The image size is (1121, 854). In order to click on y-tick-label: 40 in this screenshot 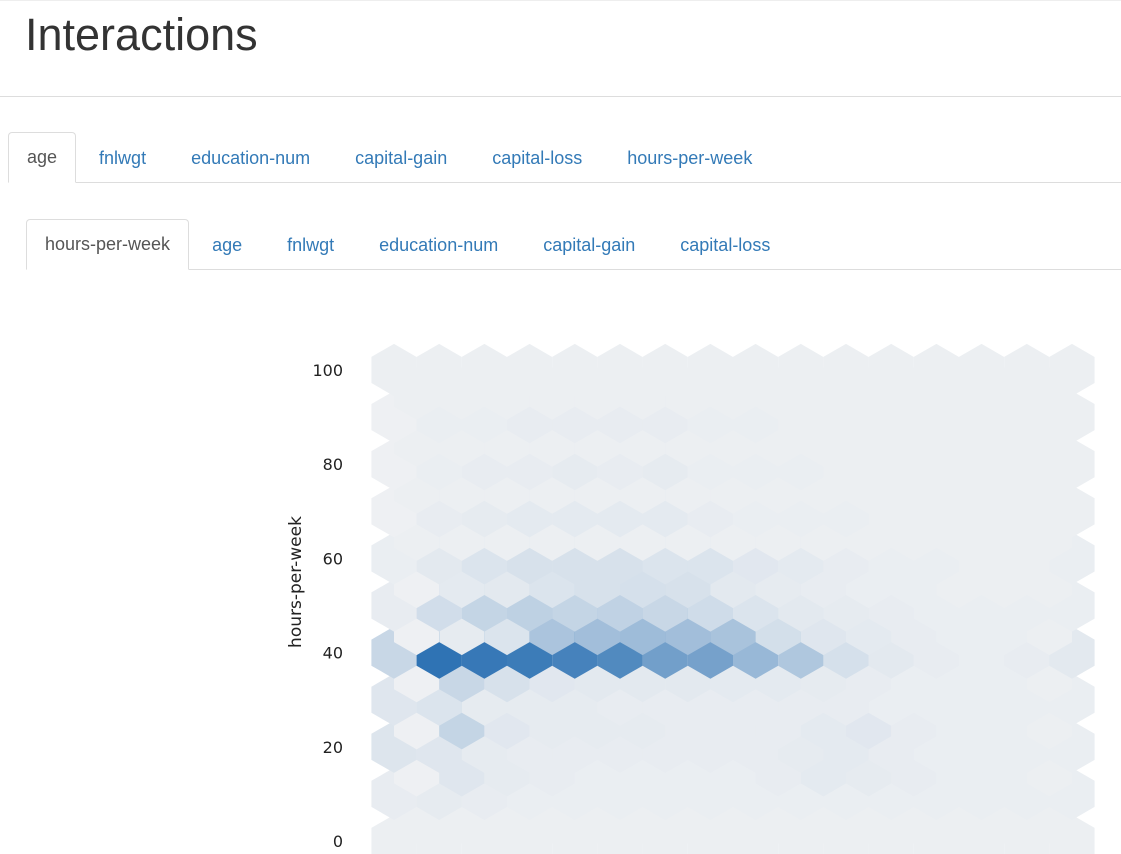, I will do `click(333, 653)`.